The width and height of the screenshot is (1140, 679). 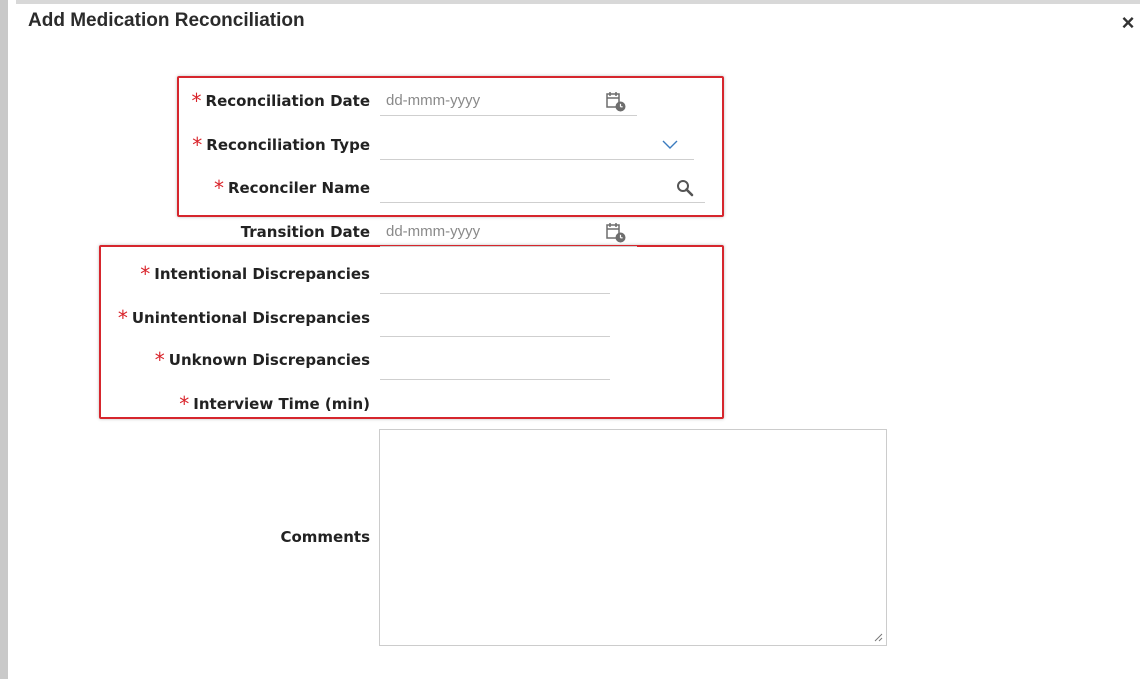 I want to click on unknown-discrepancies-input, so click(x=495, y=364).